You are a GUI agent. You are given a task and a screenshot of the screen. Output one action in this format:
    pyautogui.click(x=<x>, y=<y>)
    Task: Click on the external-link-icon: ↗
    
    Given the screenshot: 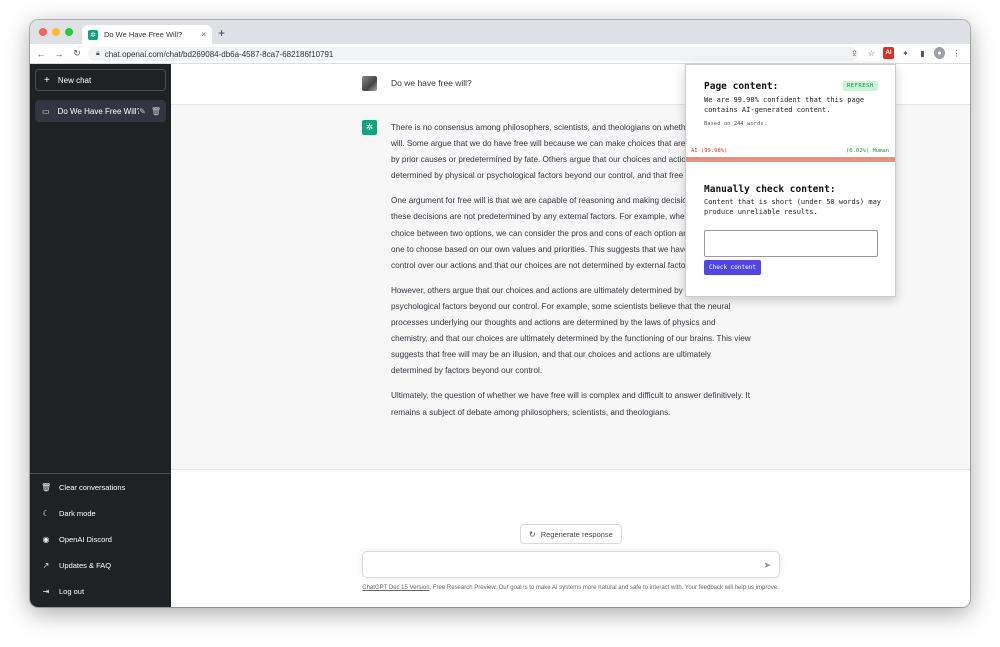 What is the action you would take?
    pyautogui.click(x=46, y=565)
    